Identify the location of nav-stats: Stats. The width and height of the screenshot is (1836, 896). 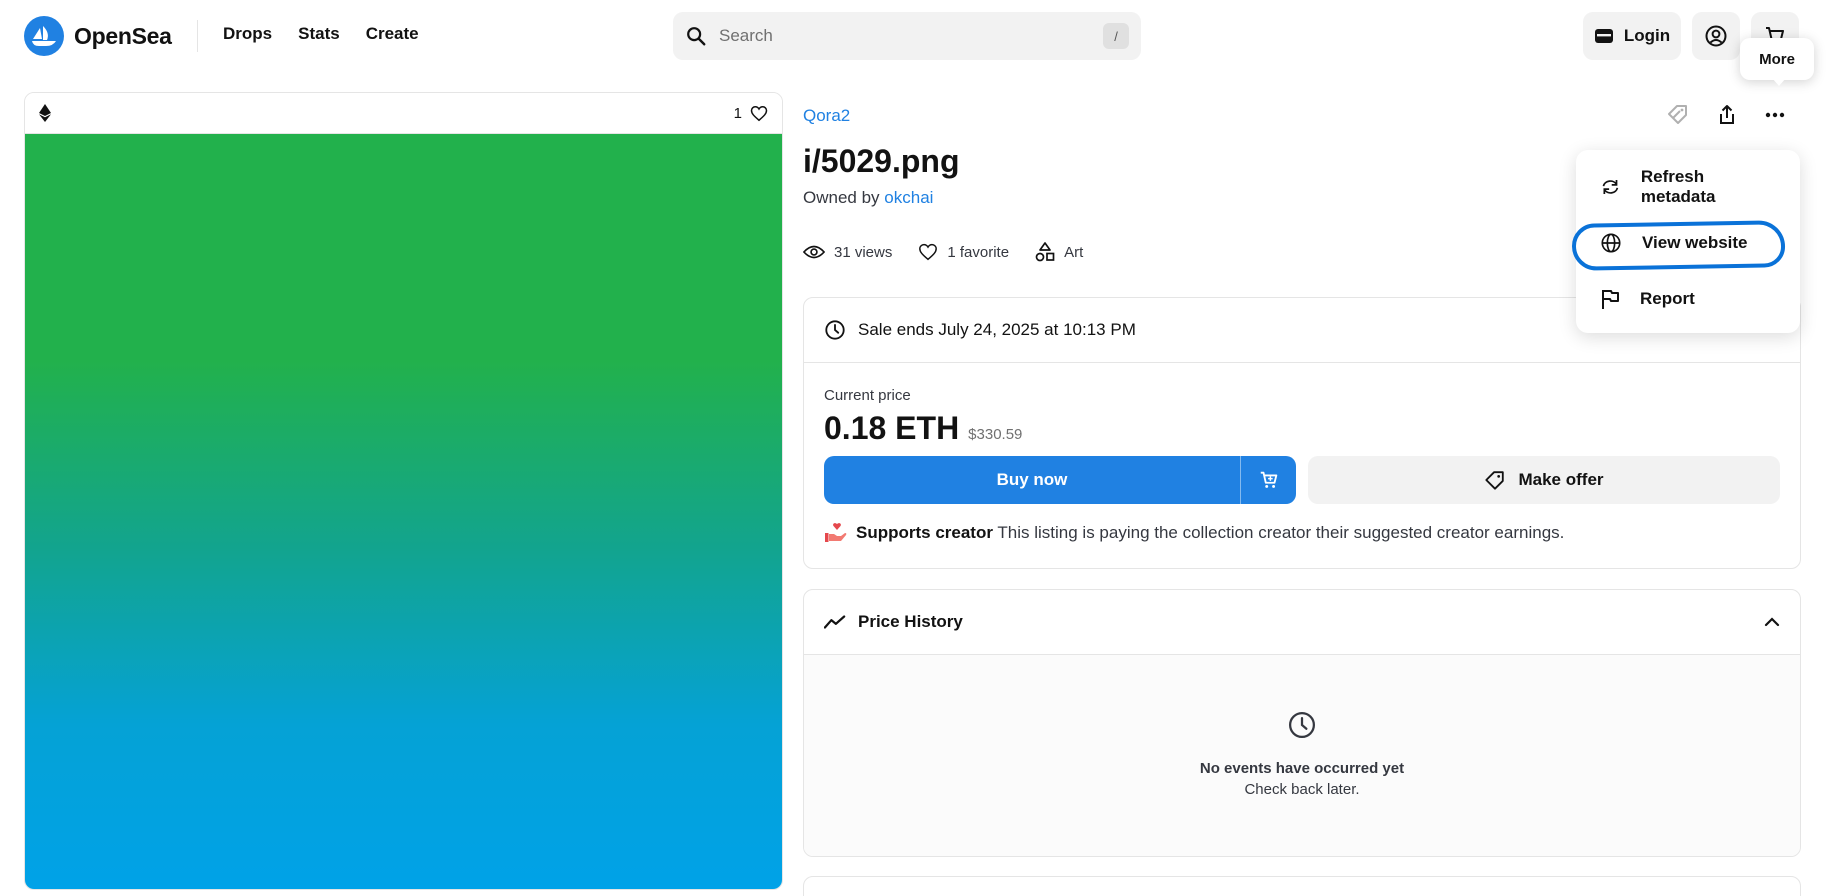
(319, 34).